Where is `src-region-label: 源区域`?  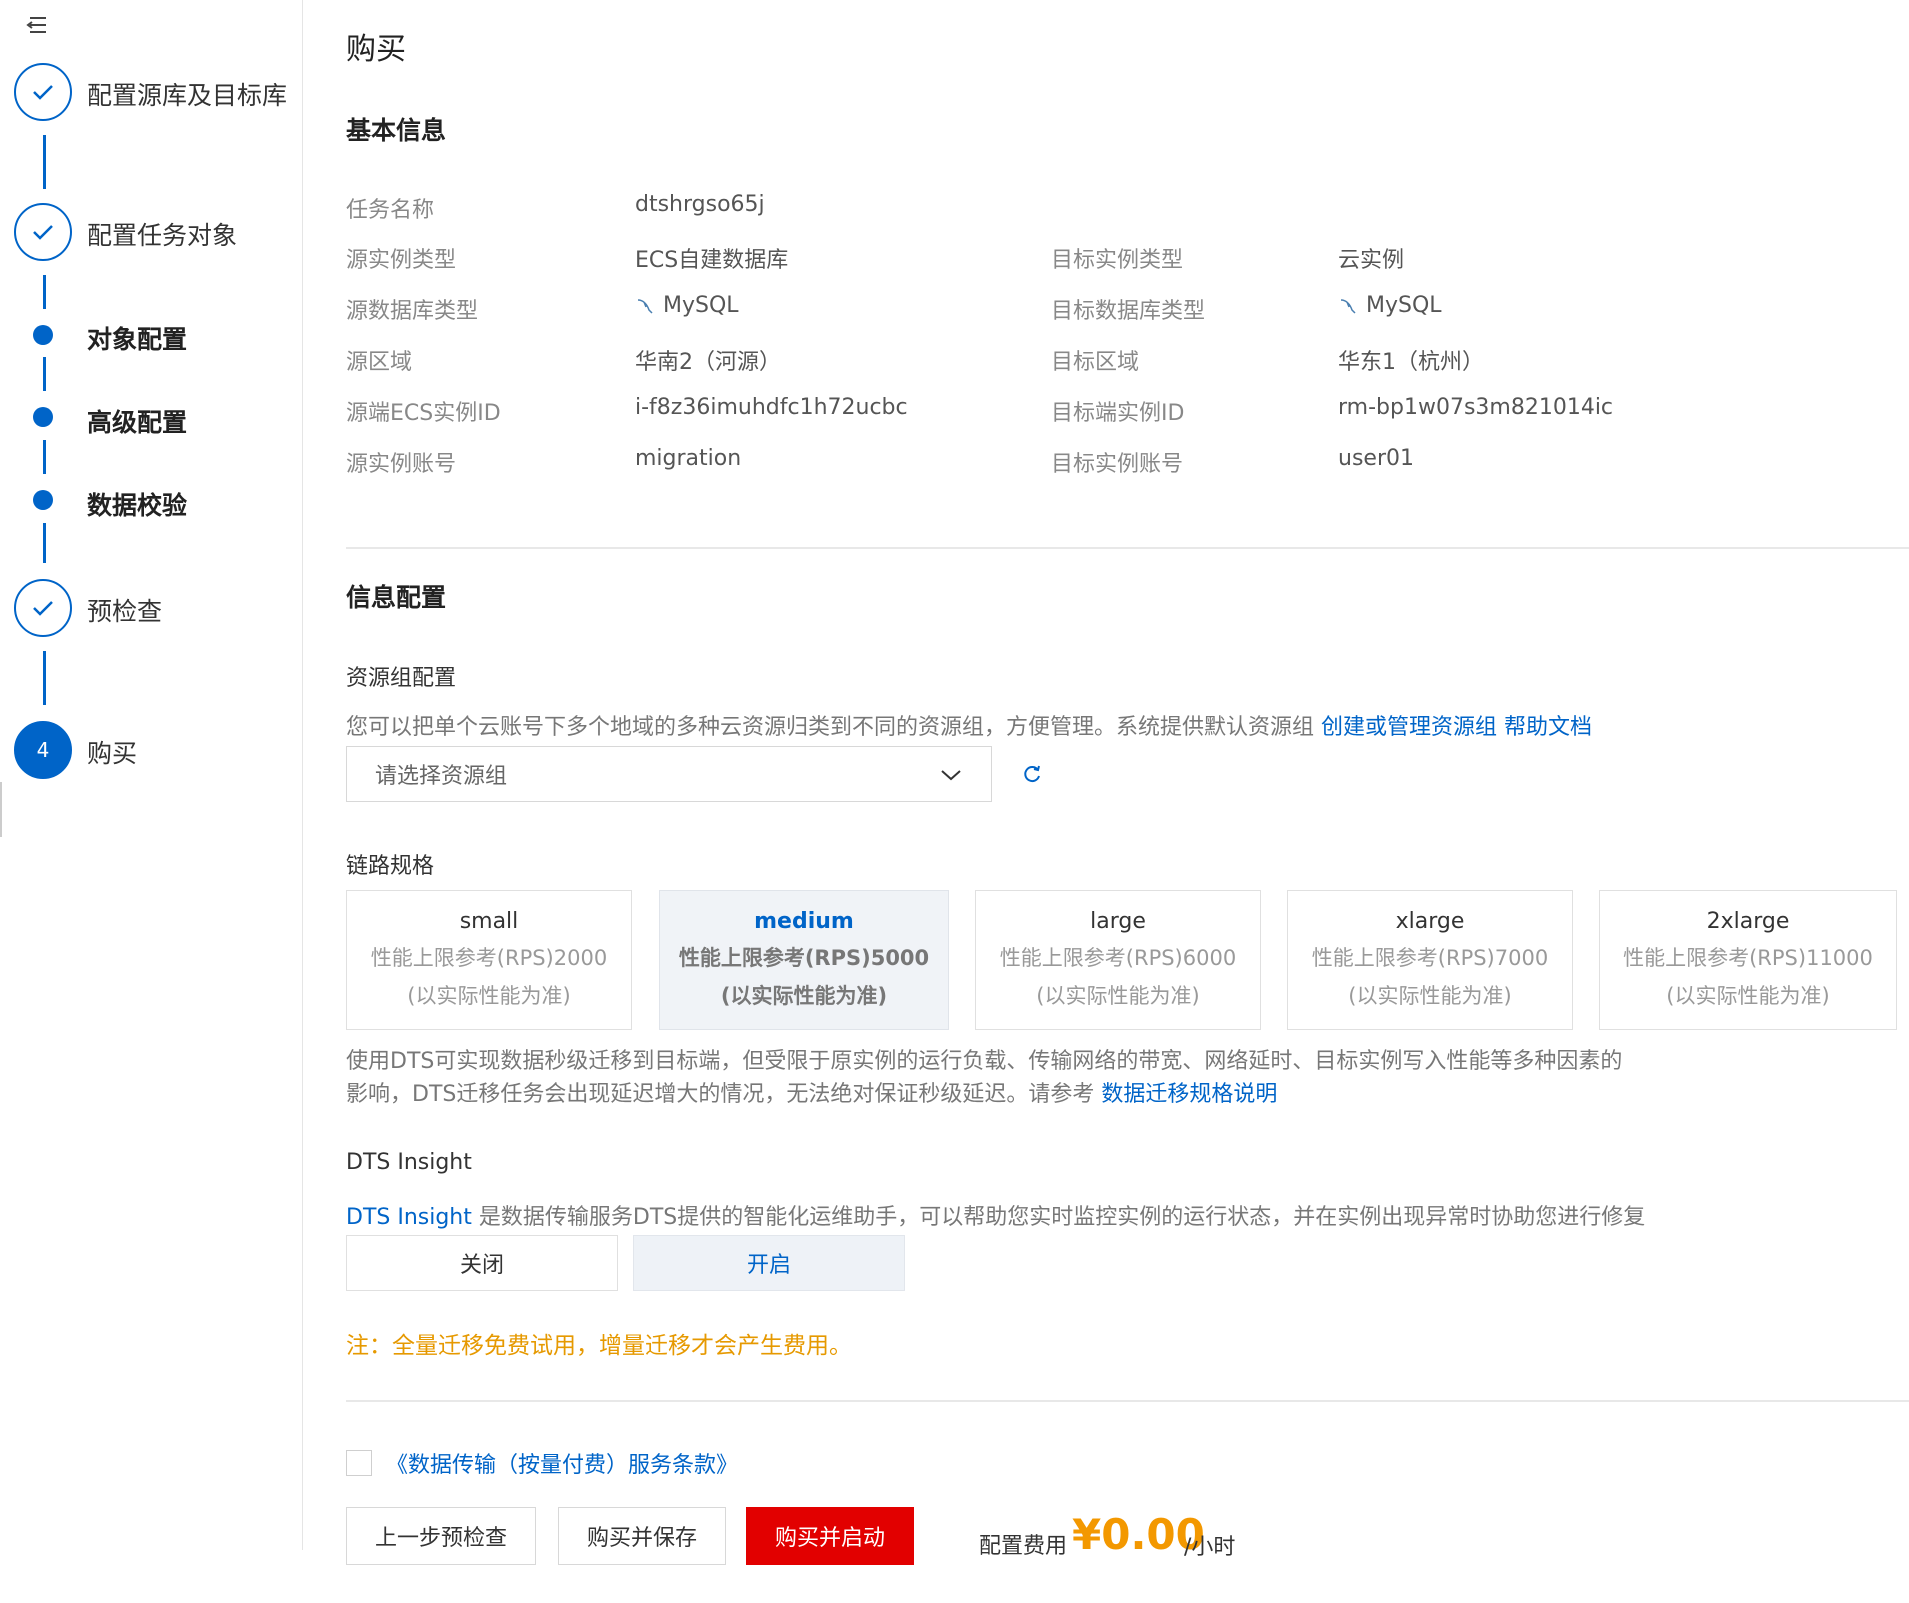 src-region-label: 源区域 is located at coordinates (379, 362).